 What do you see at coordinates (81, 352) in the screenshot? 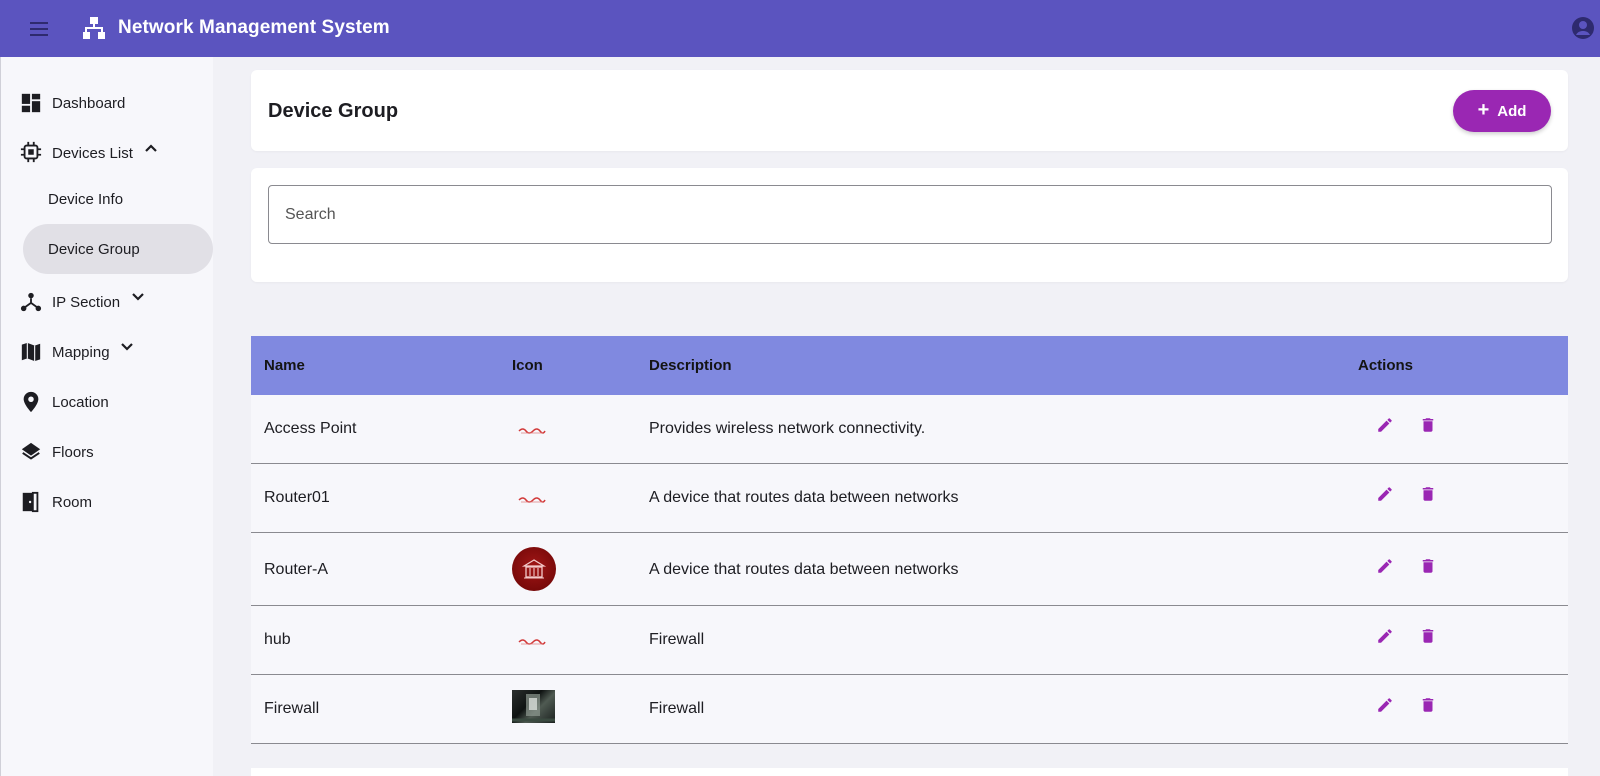
I see `sidebar-item-label: Mapping` at bounding box center [81, 352].